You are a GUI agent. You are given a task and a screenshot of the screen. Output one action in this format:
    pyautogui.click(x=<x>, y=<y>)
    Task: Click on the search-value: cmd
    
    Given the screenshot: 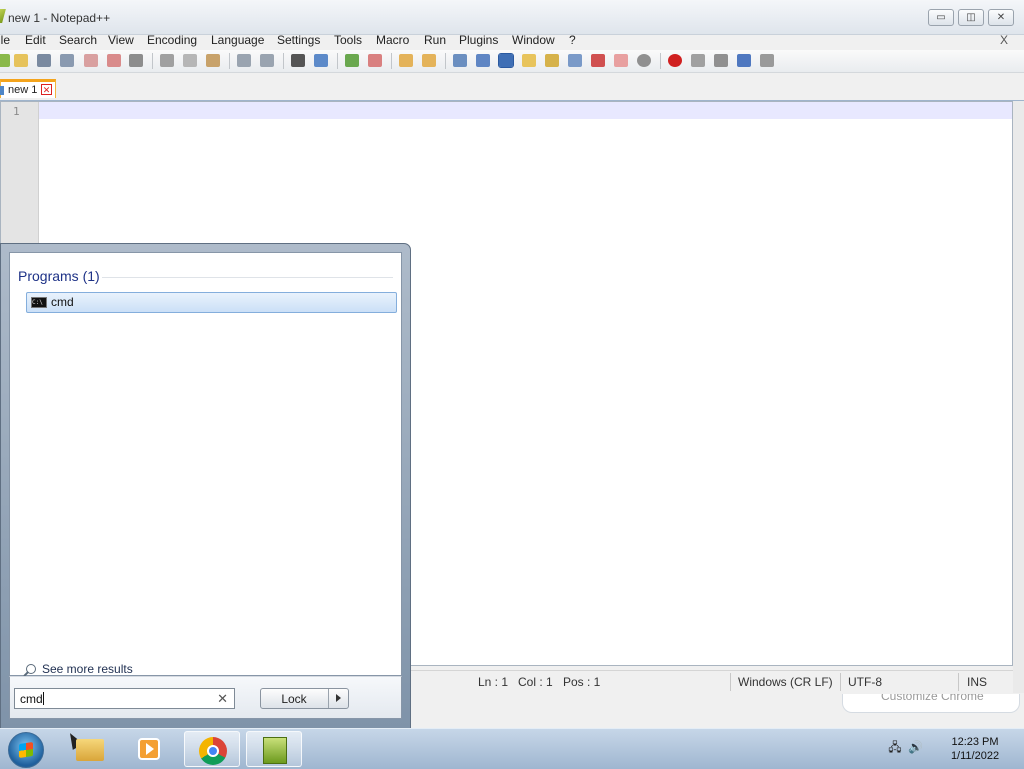 What is the action you would take?
    pyautogui.click(x=31, y=699)
    